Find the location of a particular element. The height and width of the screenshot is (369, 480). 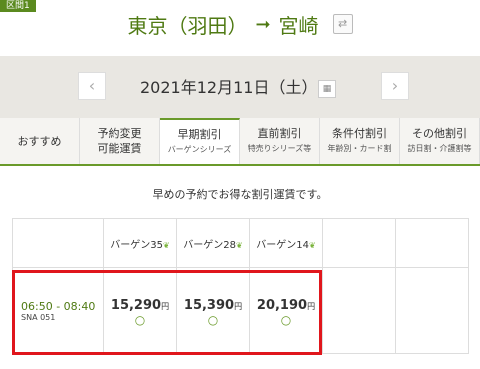

tab-label: その他割引 is located at coordinates (439, 133).